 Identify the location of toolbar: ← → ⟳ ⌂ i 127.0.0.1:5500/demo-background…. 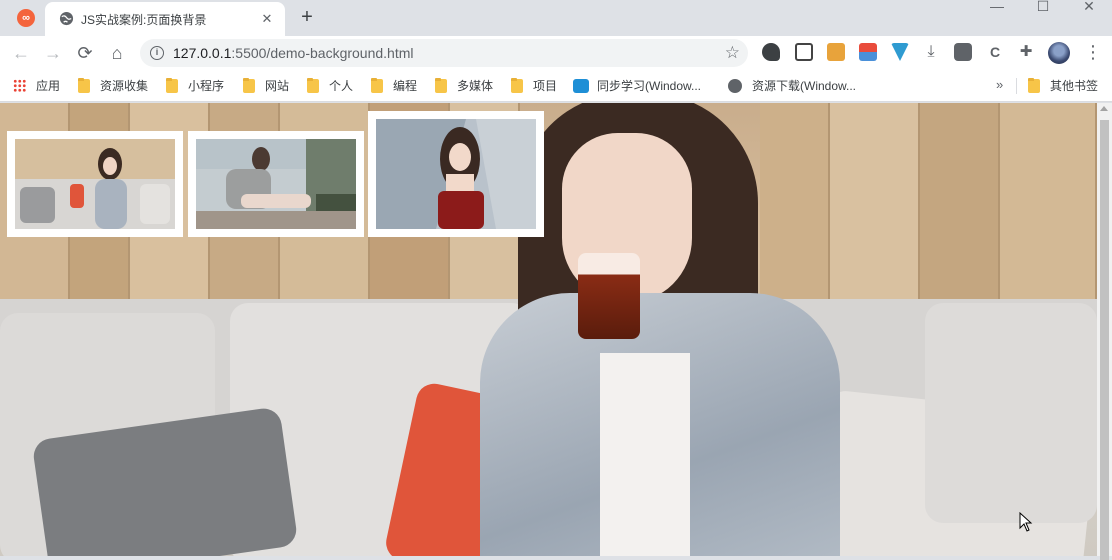
(556, 53).